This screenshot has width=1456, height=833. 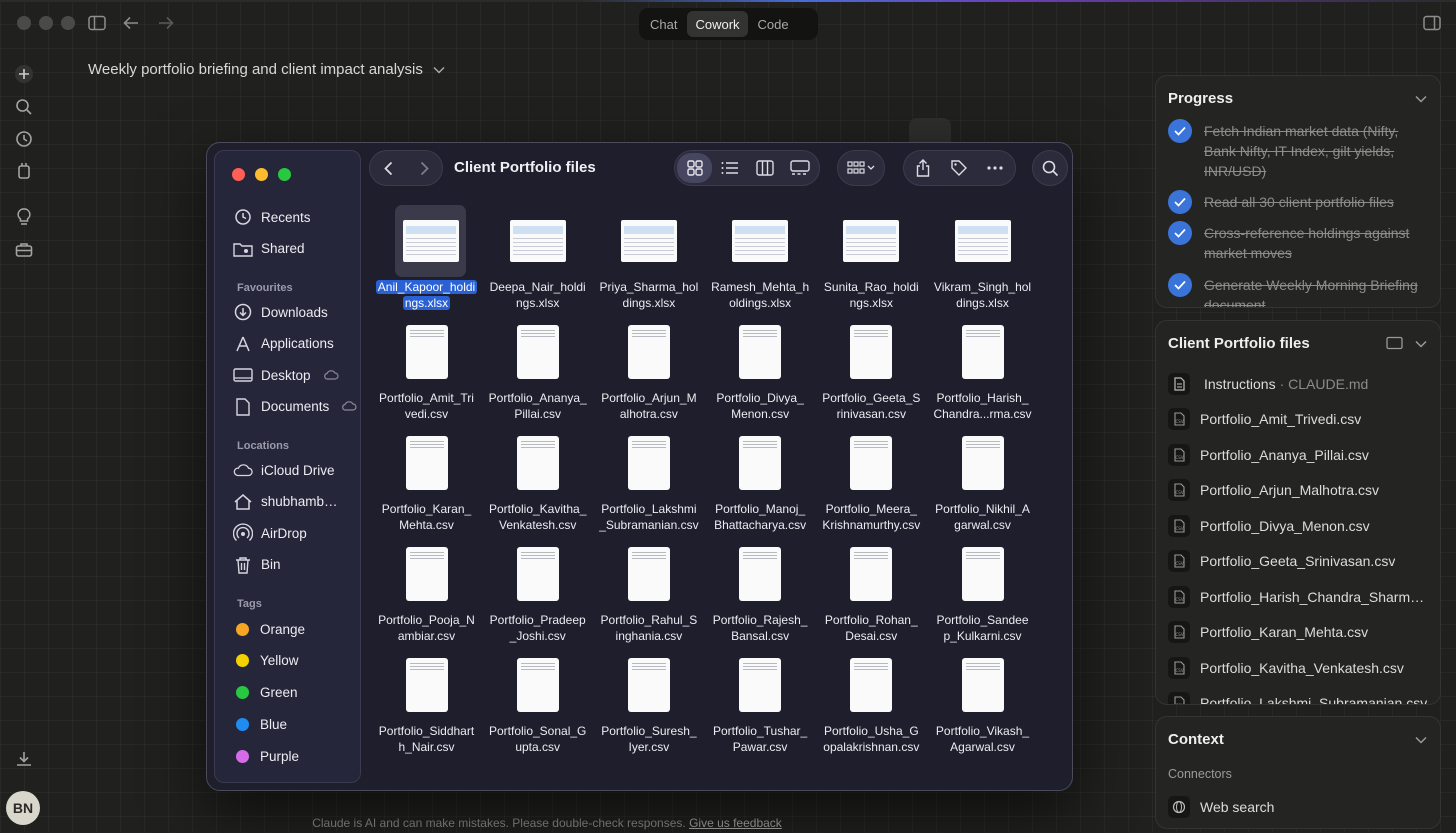 What do you see at coordinates (773, 24) in the screenshot?
I see `tab-code: Code` at bounding box center [773, 24].